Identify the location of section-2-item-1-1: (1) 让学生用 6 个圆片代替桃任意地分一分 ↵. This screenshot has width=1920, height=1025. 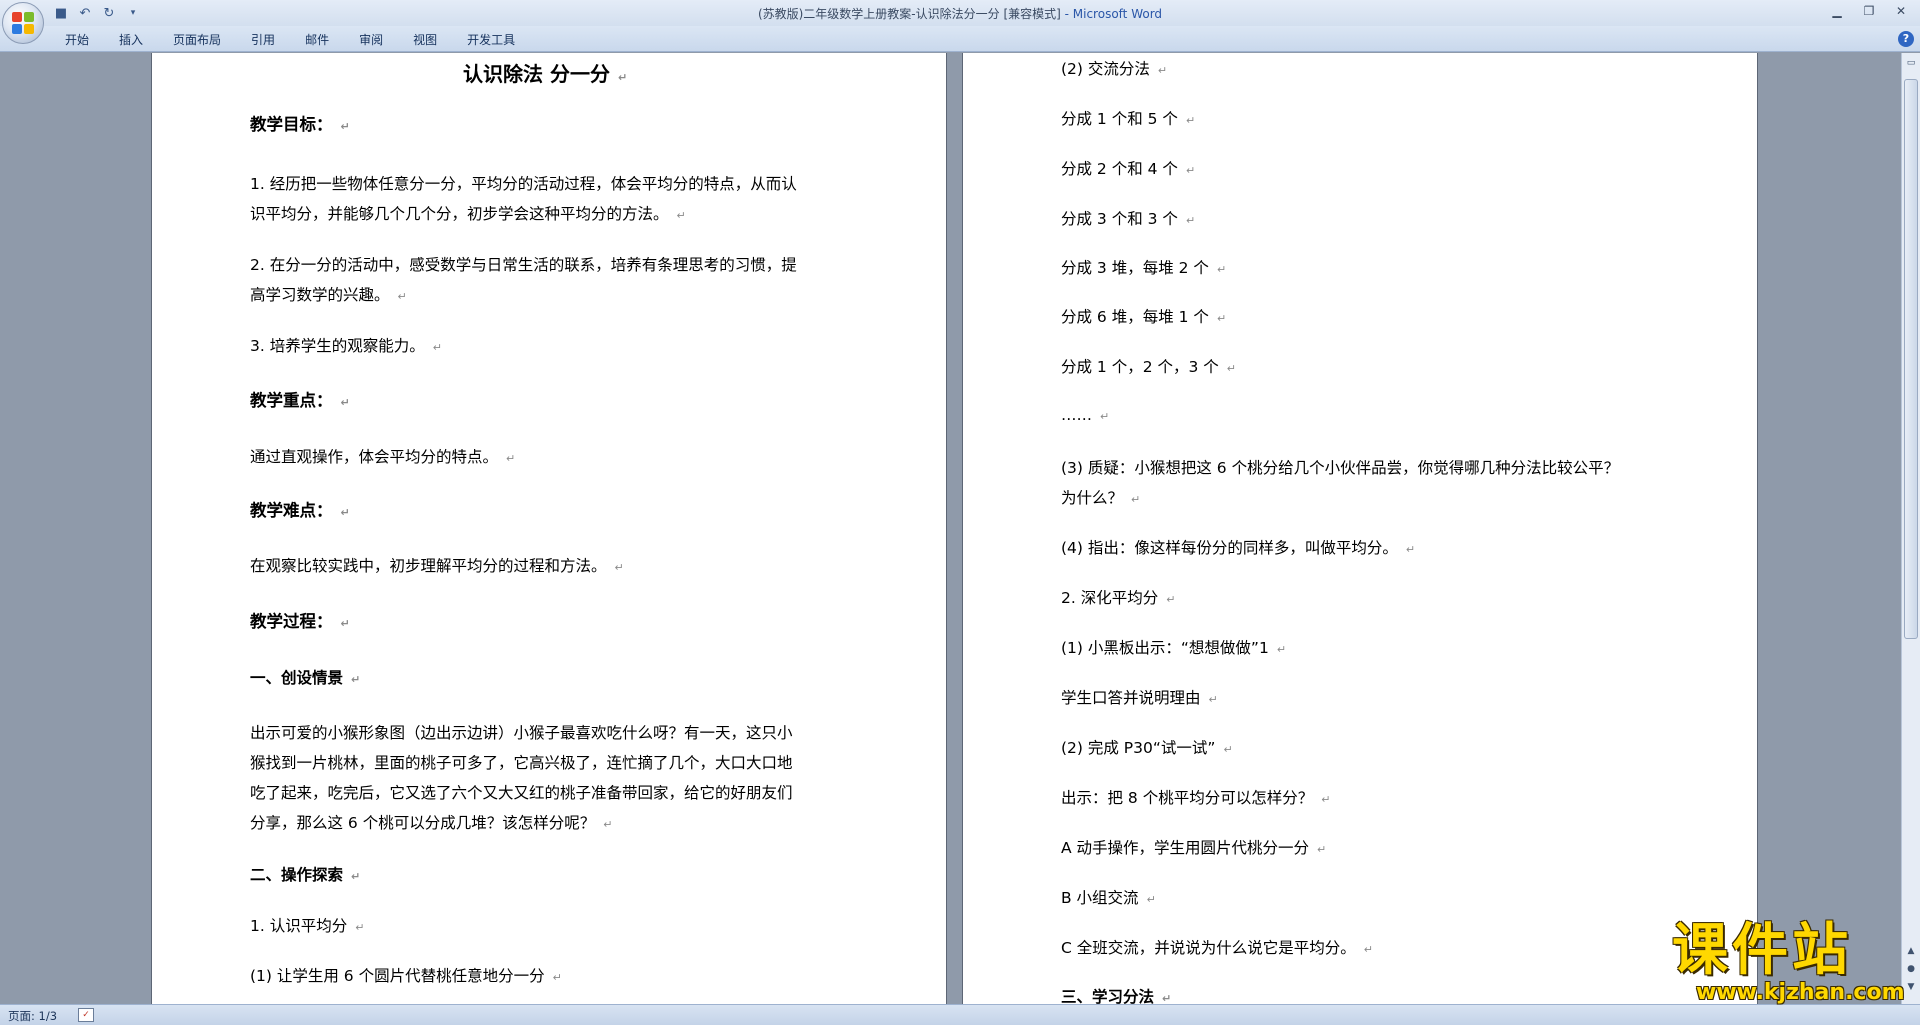
(406, 976).